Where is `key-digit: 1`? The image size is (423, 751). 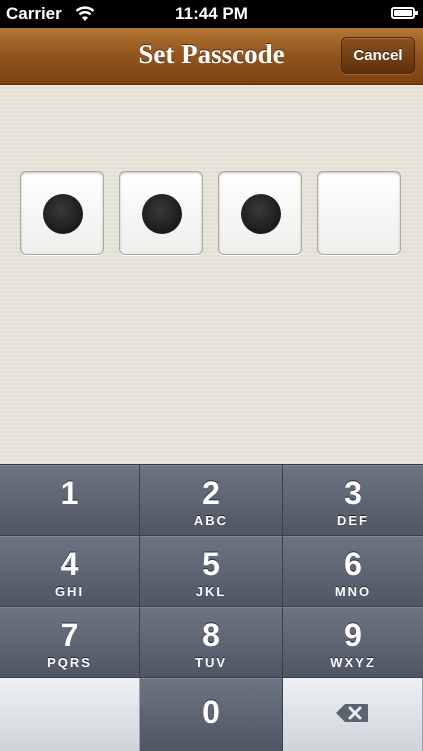 key-digit: 1 is located at coordinates (69, 493).